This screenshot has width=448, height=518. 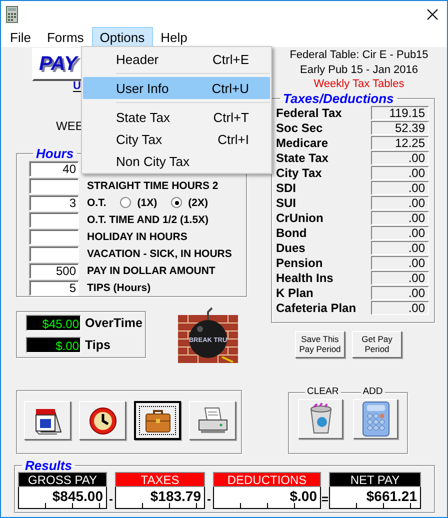 What do you see at coordinates (295, 293) in the screenshot?
I see `tax-label: K Plan` at bounding box center [295, 293].